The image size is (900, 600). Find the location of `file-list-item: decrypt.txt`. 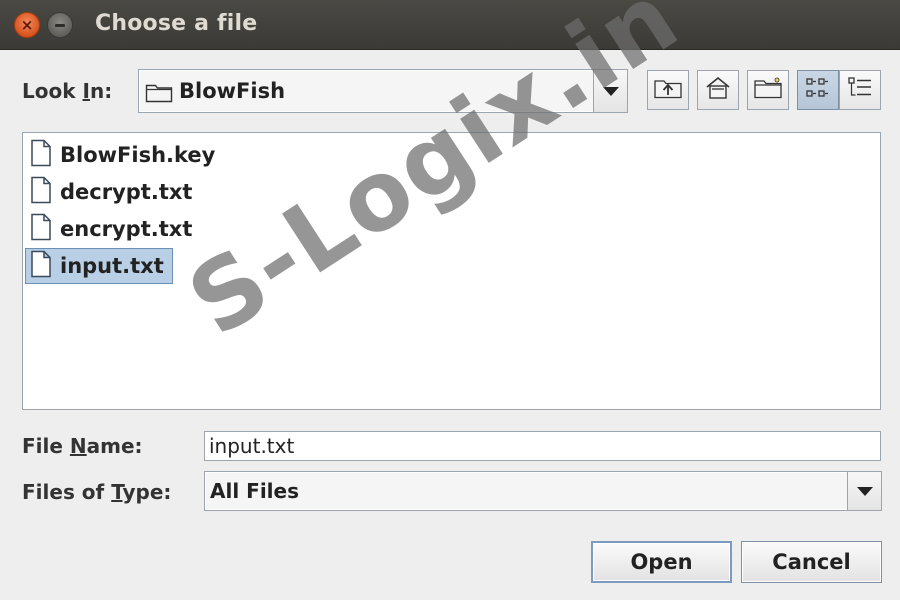

file-list-item: decrypt.txt is located at coordinates (113, 192).